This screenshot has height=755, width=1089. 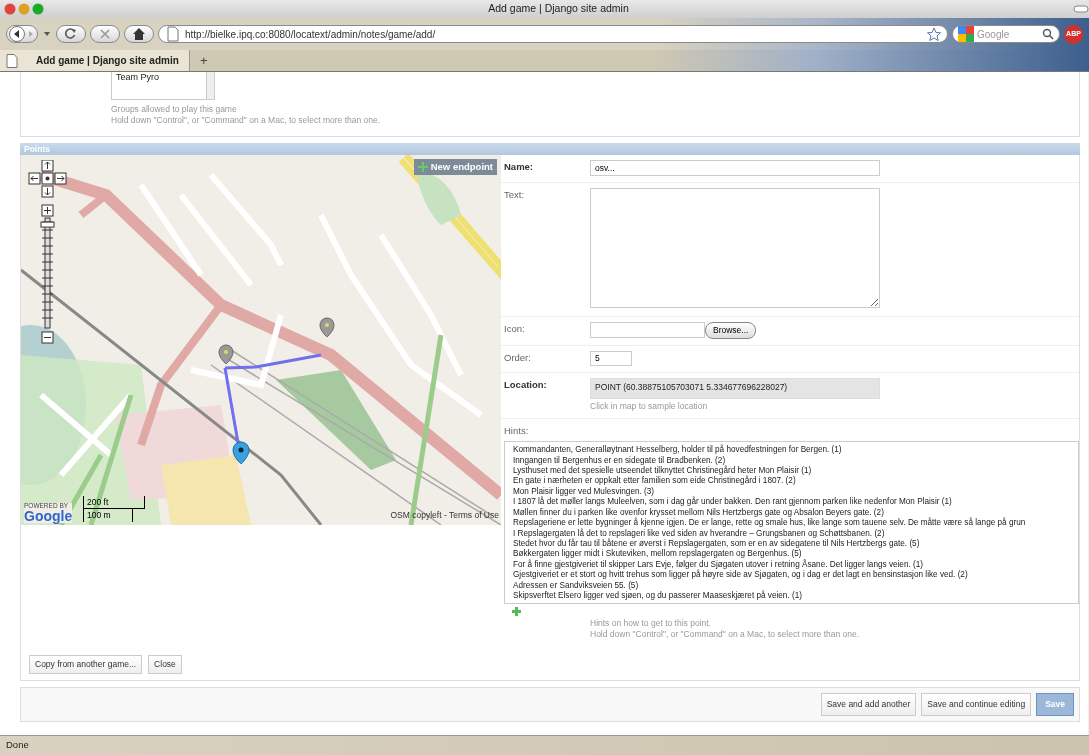 I want to click on select-option: I Repslagergaten lå det to repslageri like ved siden av hverandre – Grungsbanen og Schøttsbanen. (2), so click(x=795, y=533).